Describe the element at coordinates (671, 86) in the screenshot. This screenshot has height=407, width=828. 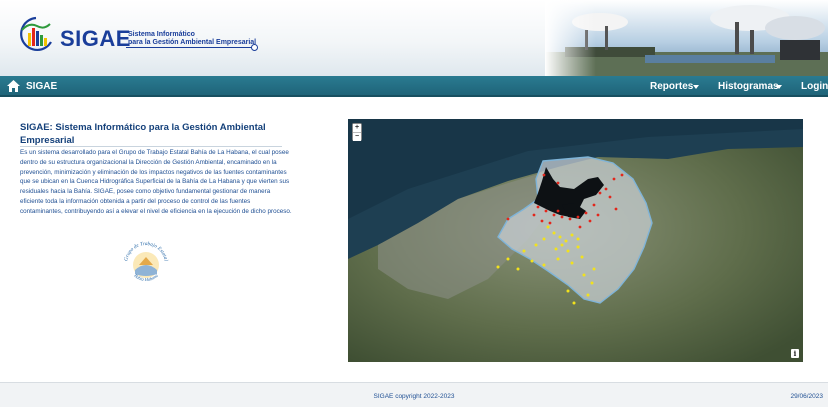
I see `nav-reportes: Reportes` at that location.